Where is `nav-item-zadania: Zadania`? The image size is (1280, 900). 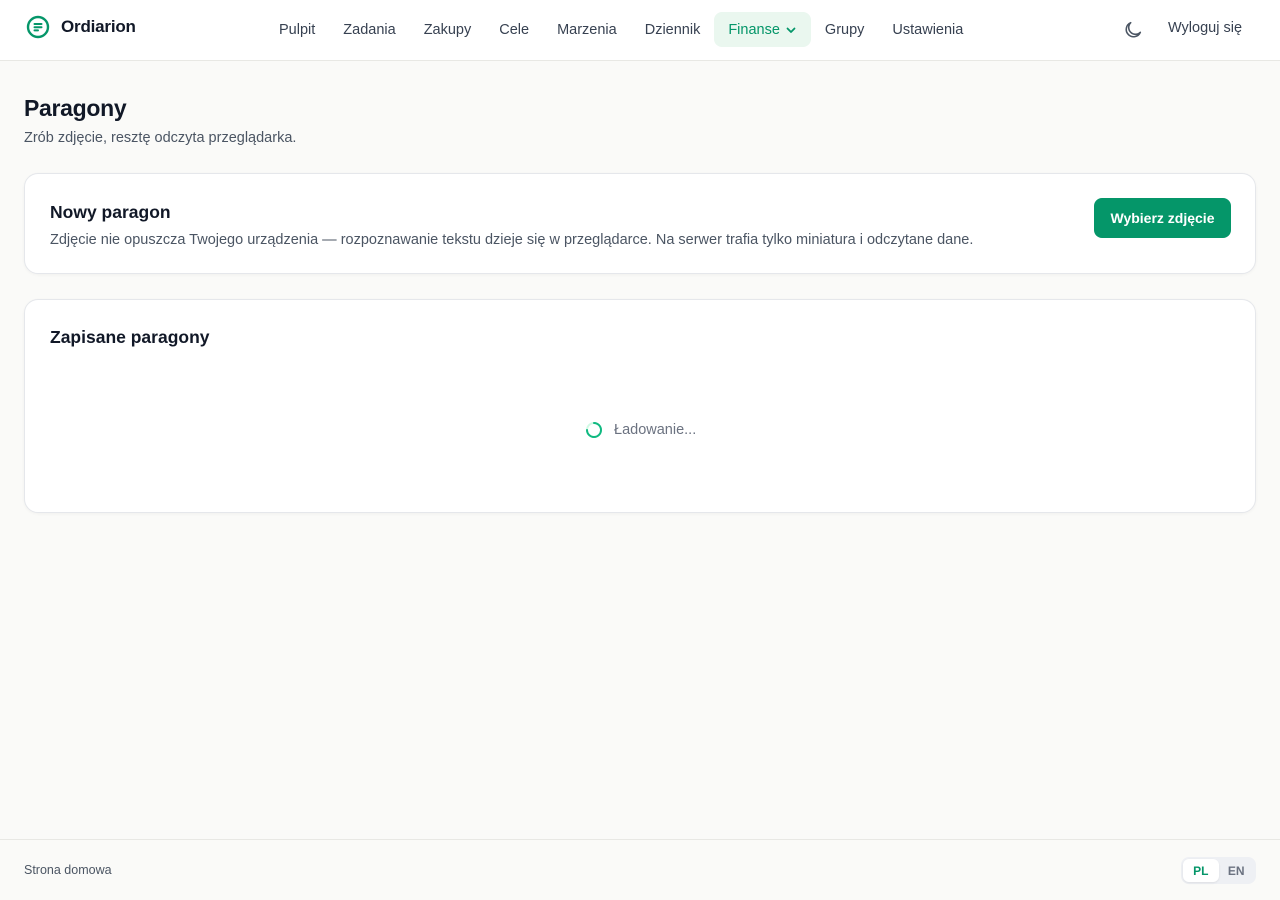 nav-item-zadania: Zadania is located at coordinates (369, 29).